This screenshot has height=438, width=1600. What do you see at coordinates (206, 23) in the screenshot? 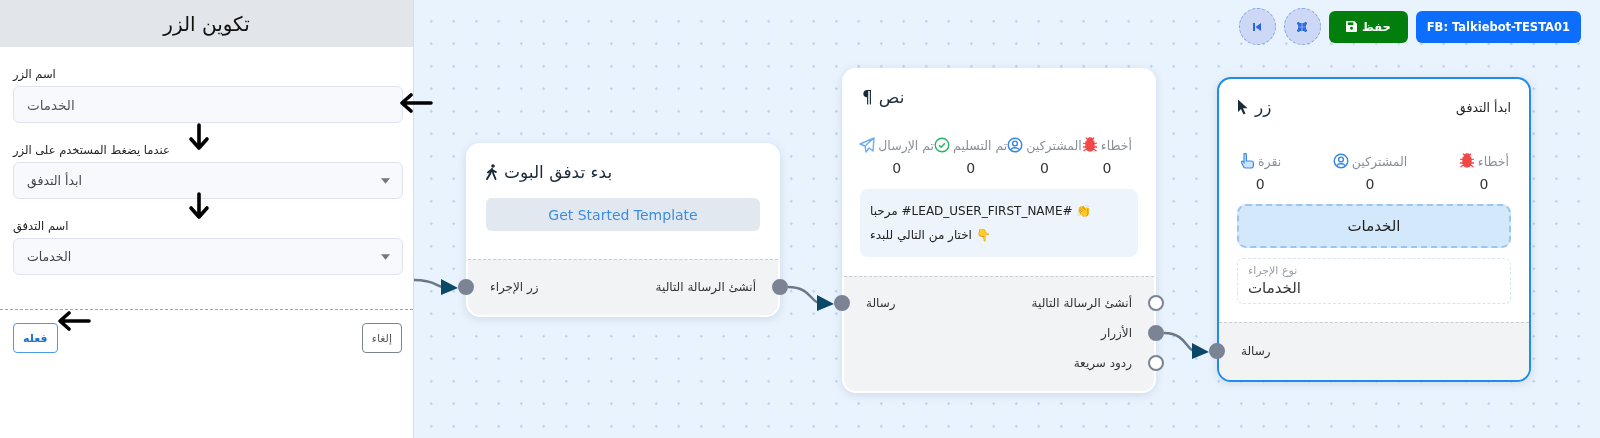
I see `panel-title: تكوين الزر` at bounding box center [206, 23].